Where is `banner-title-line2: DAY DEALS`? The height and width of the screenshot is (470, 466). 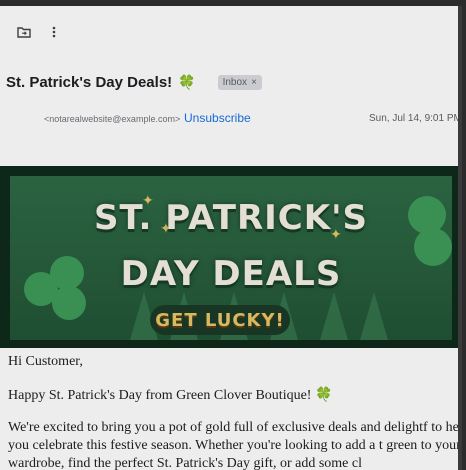
banner-title-line2: DAY DEALS is located at coordinates (231, 274).